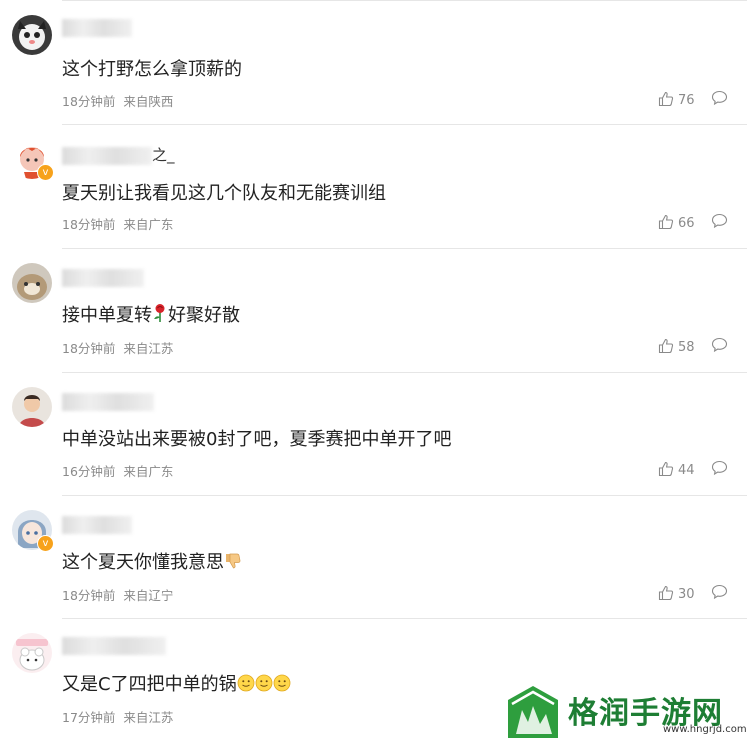 The width and height of the screenshot is (747, 741). What do you see at coordinates (686, 347) in the screenshot?
I see `like-count: 58` at bounding box center [686, 347].